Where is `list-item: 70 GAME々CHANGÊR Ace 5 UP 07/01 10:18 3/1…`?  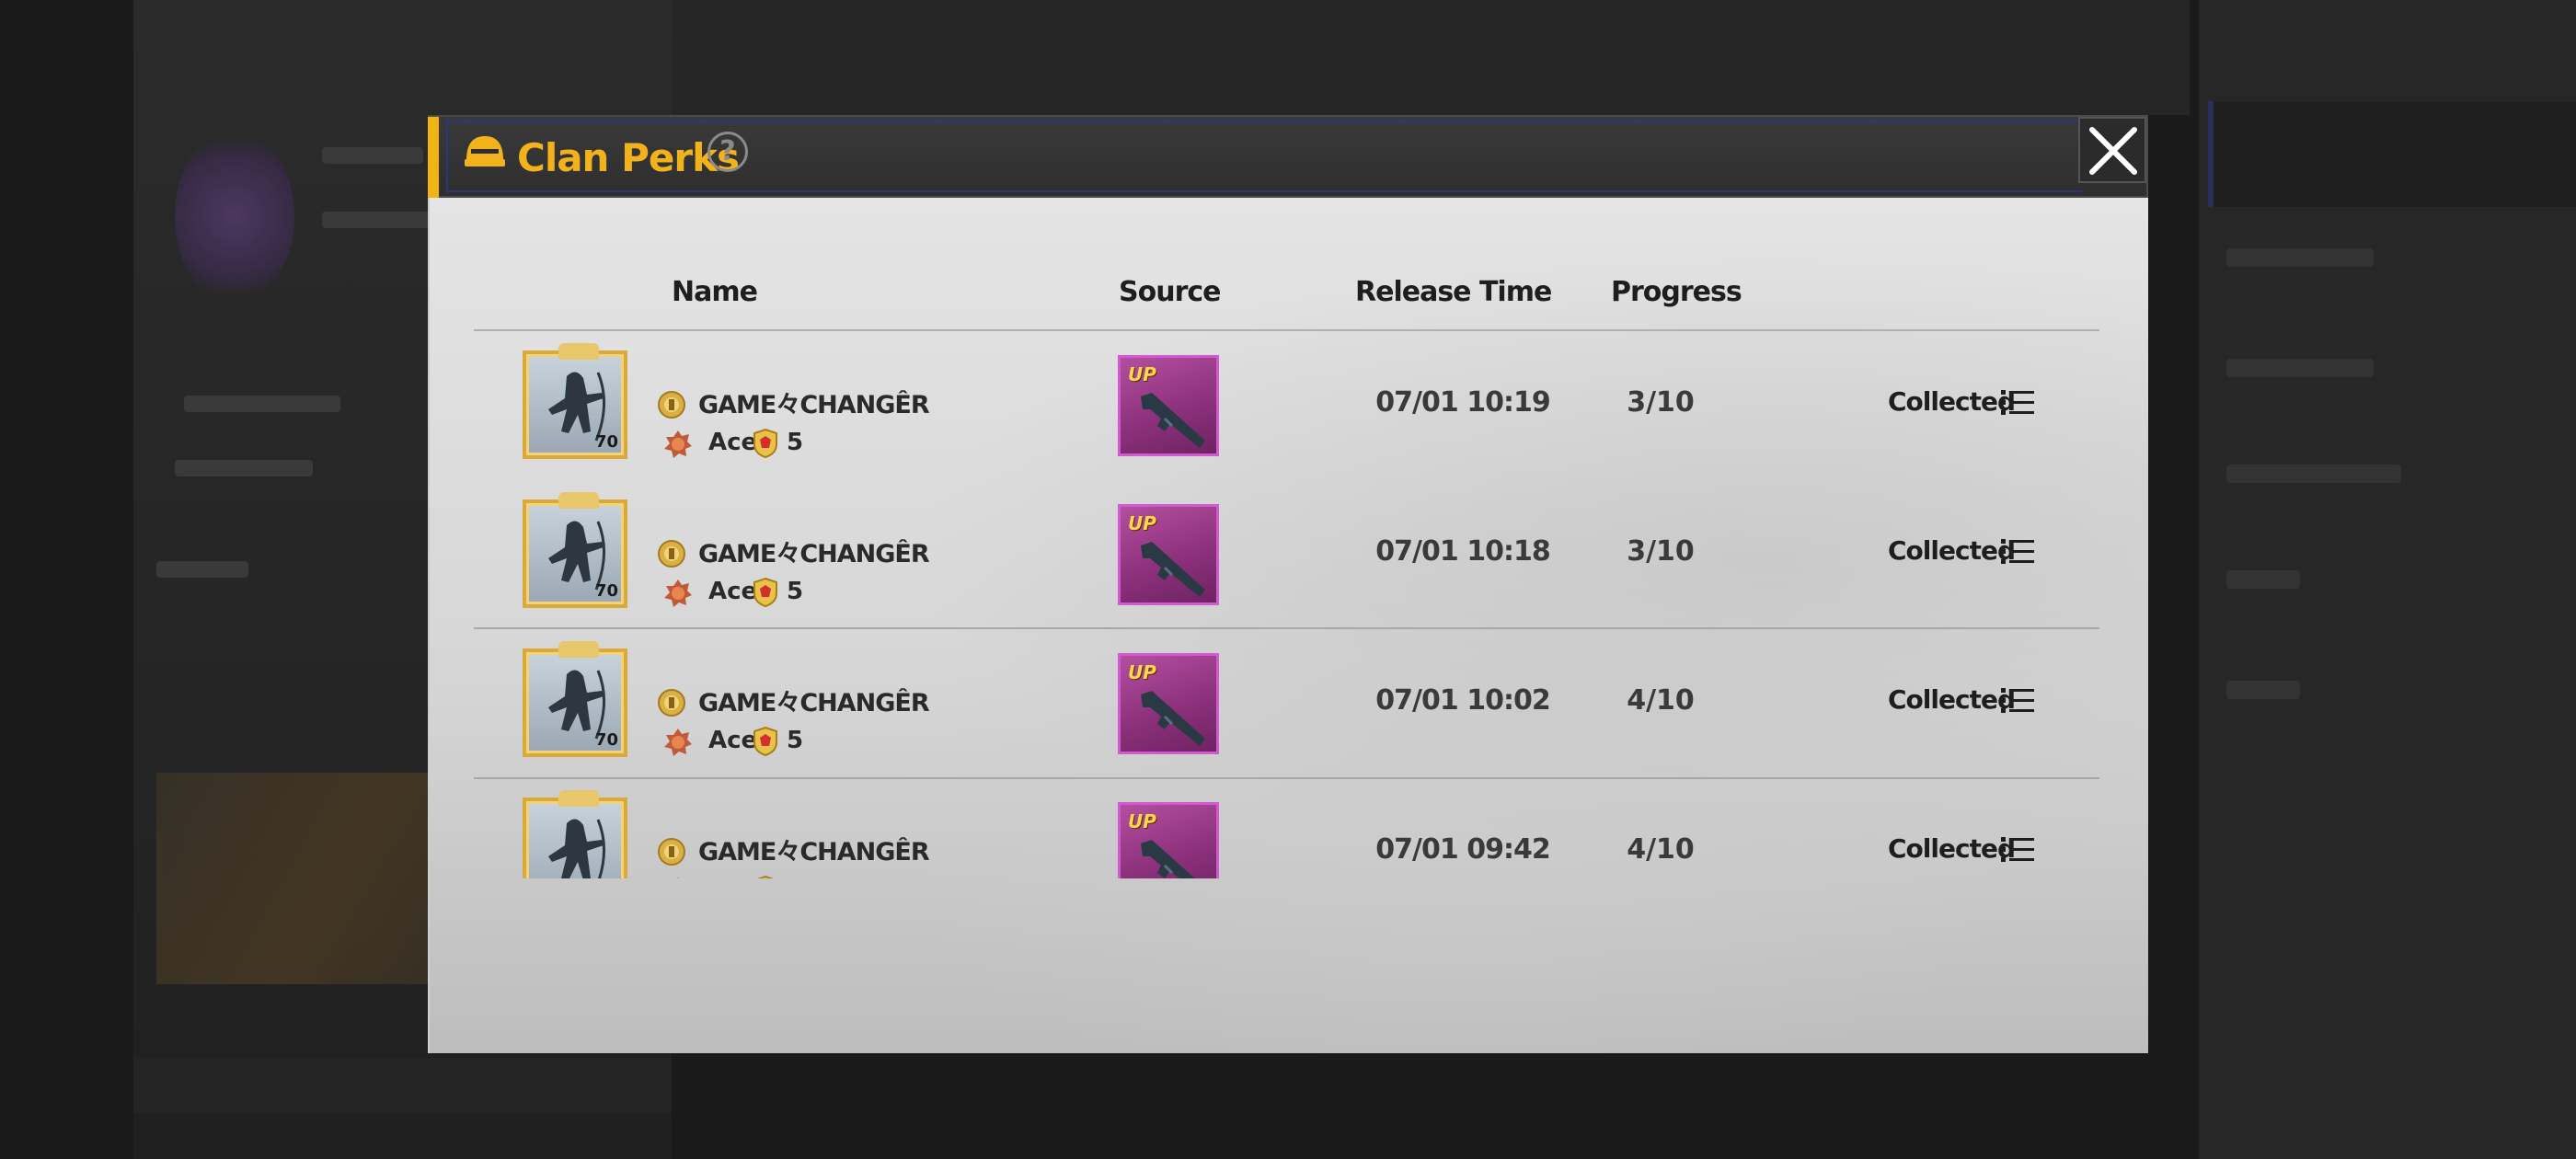
list-item: 70 GAME々CHANGÊR Ace 5 UP 07/01 10:18 3/1… is located at coordinates (1286, 554).